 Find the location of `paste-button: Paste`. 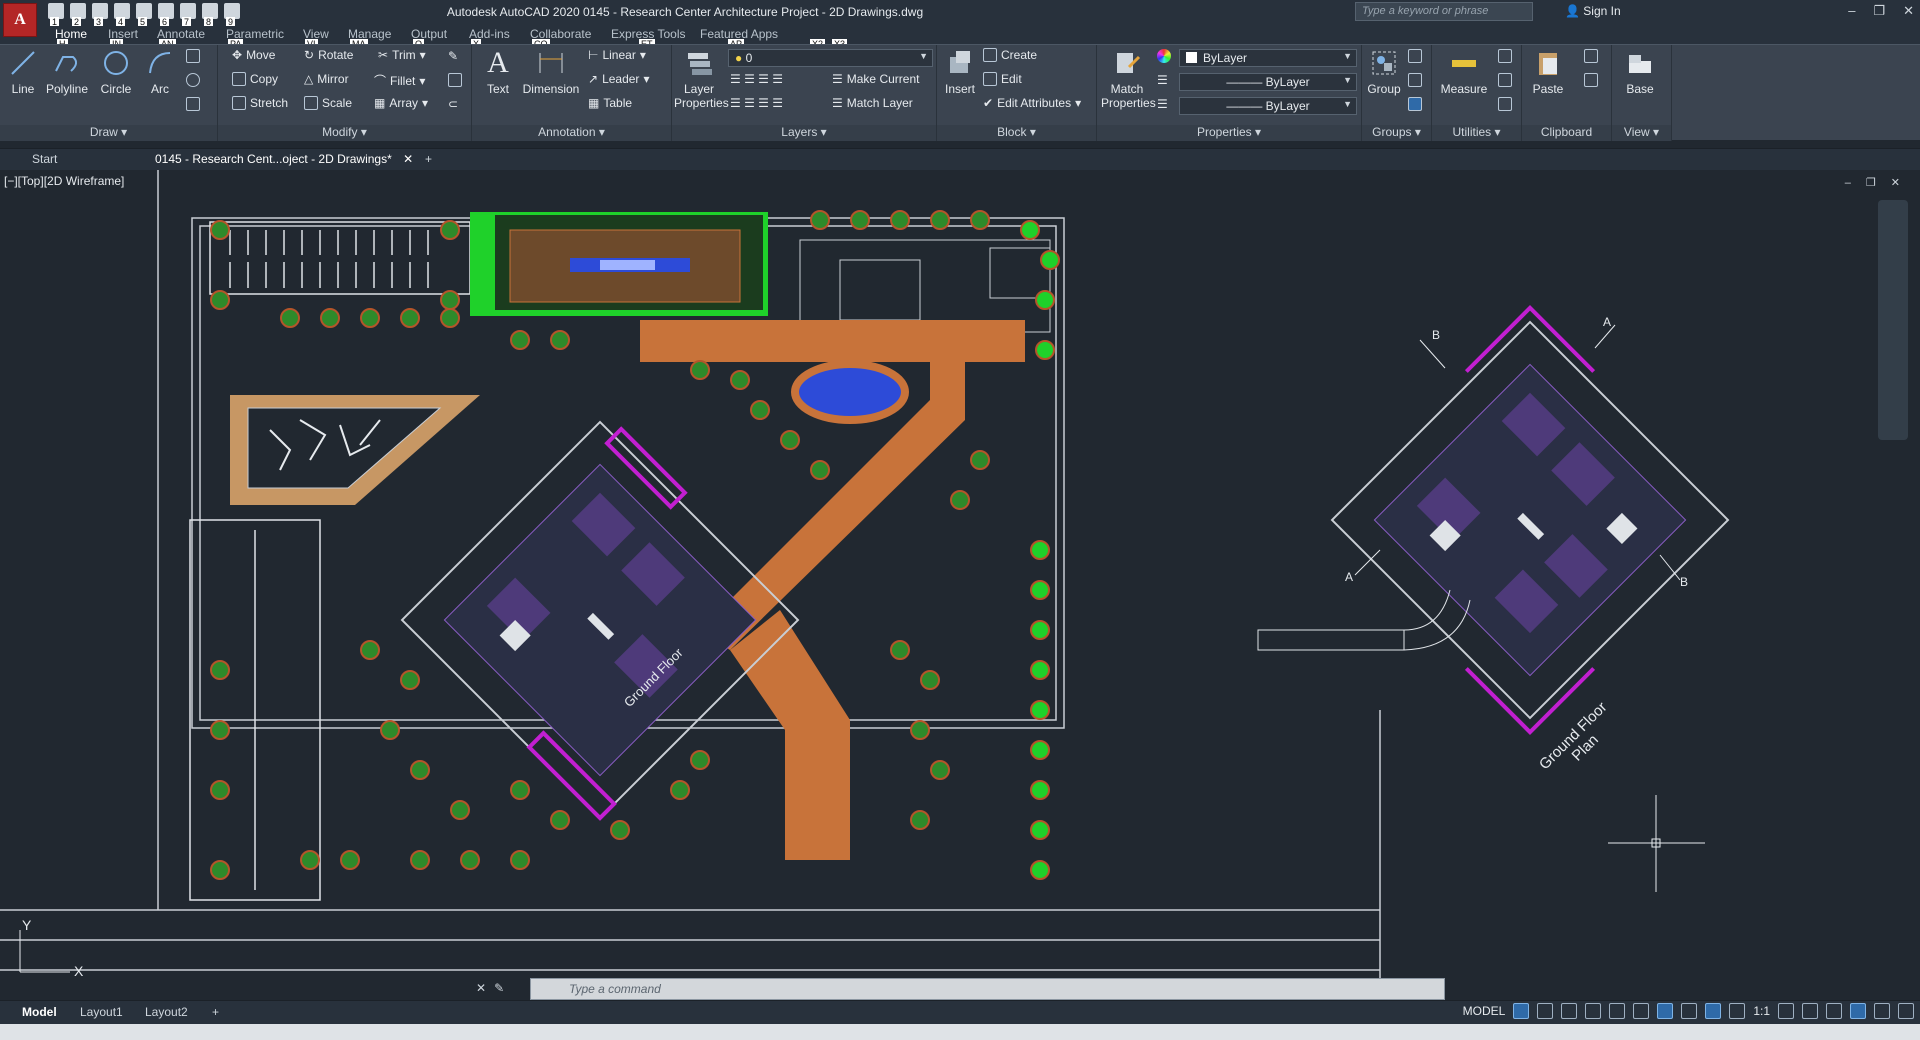

paste-button: Paste is located at coordinates (1548, 71).